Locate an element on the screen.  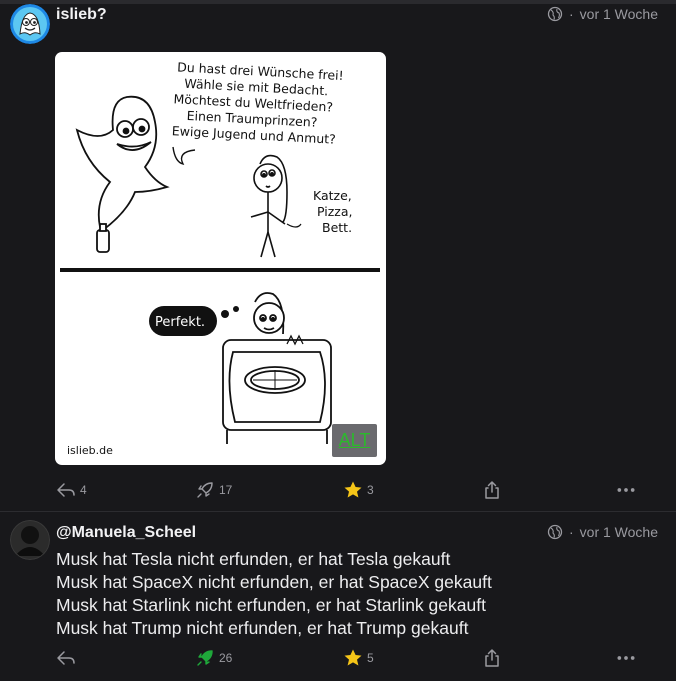
boost-button: 26 is located at coordinates (213, 658).